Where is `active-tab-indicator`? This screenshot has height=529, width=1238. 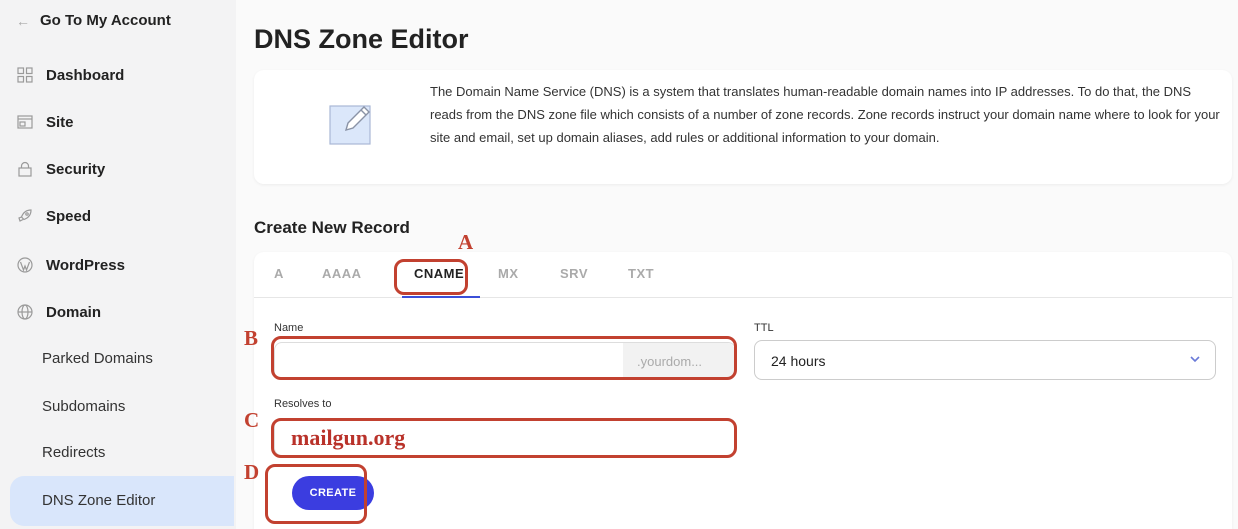
active-tab-indicator is located at coordinates (441, 297).